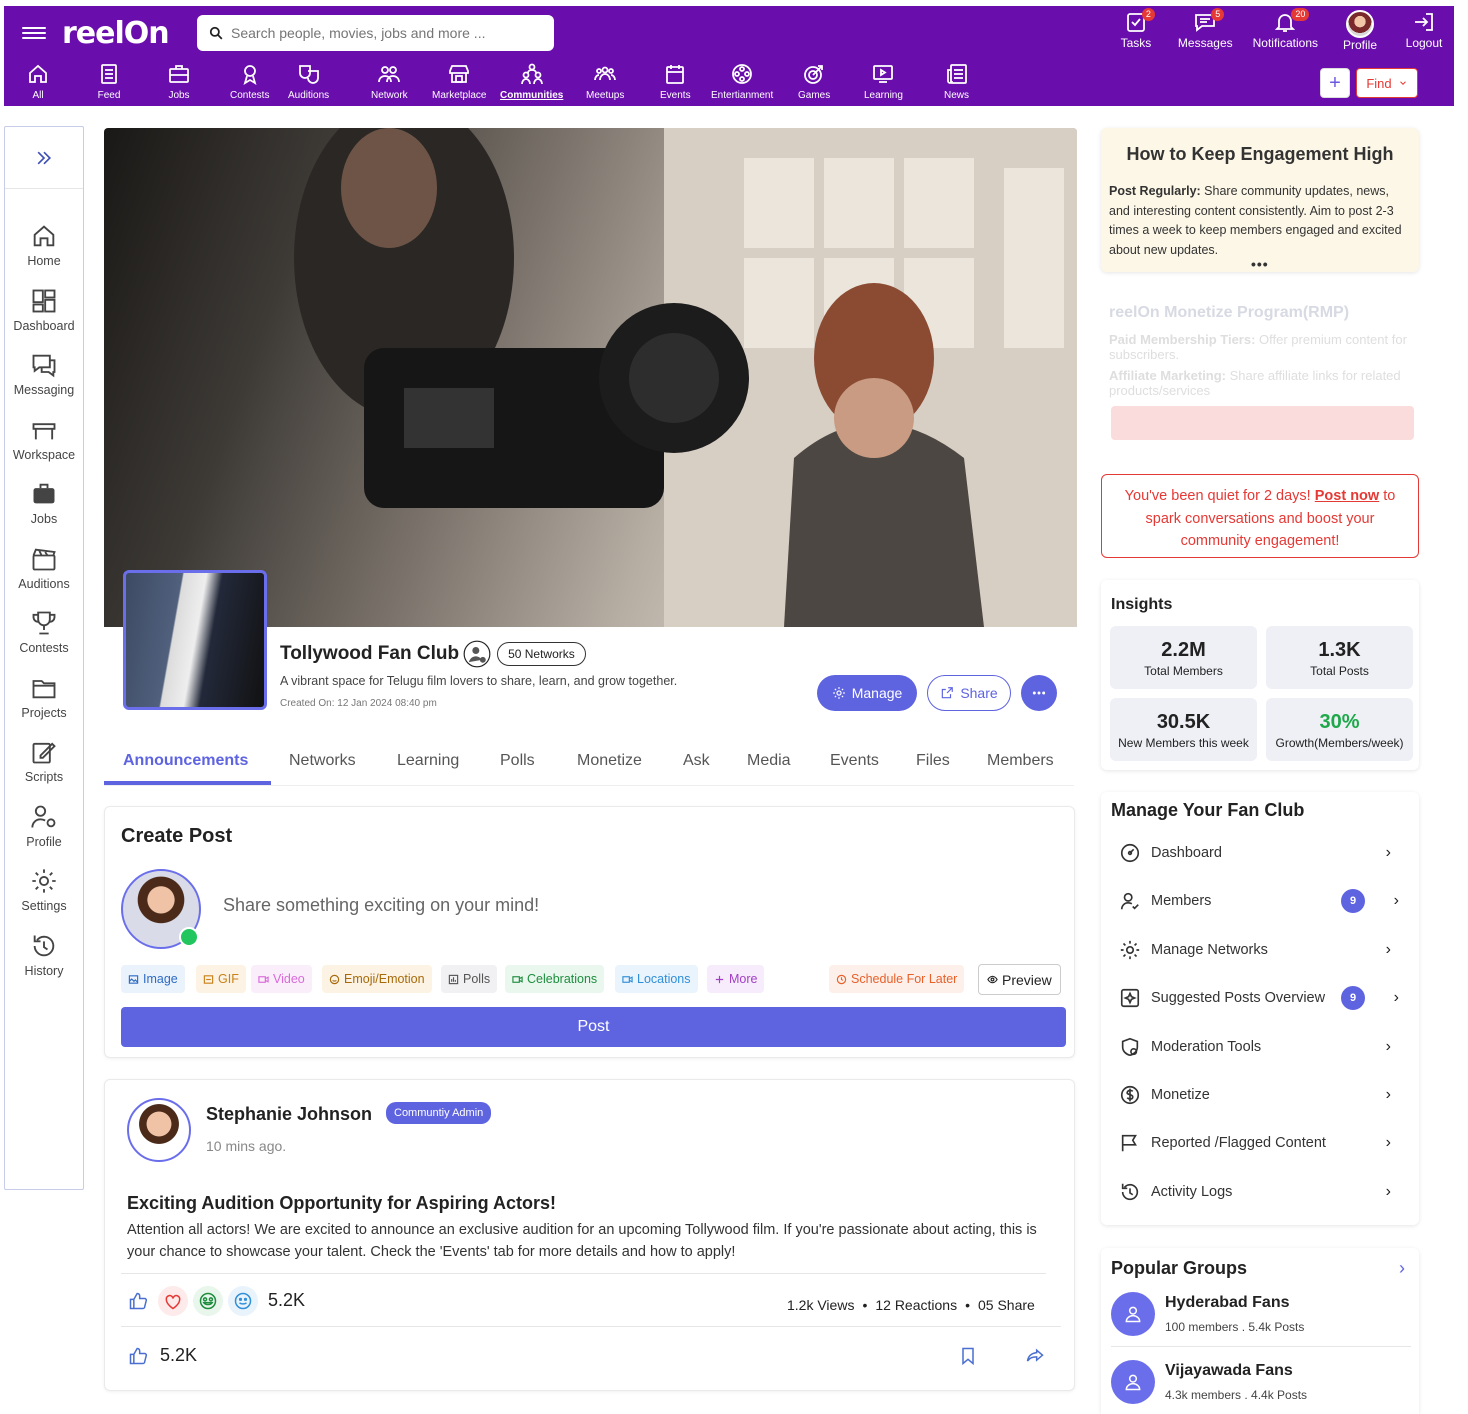 The height and width of the screenshot is (1414, 1468). What do you see at coordinates (173, 1301) in the screenshot?
I see `love-reaction` at bounding box center [173, 1301].